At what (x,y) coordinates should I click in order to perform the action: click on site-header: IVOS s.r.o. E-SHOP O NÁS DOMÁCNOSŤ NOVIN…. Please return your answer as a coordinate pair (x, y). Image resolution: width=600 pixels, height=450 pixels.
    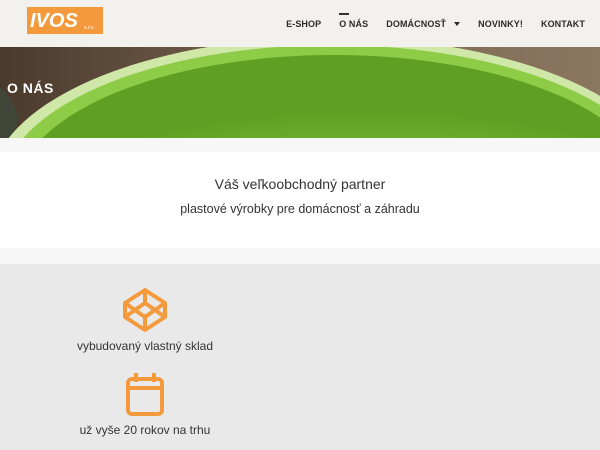
    Looking at the image, I should click on (300, 23).